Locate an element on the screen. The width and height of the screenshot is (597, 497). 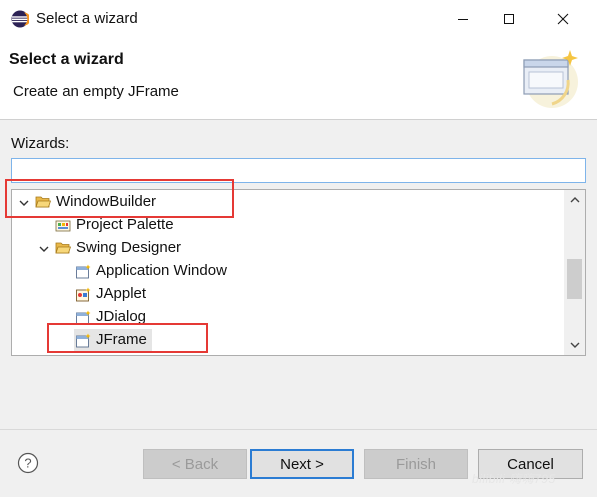
maximize-icon is located at coordinates (509, 19).